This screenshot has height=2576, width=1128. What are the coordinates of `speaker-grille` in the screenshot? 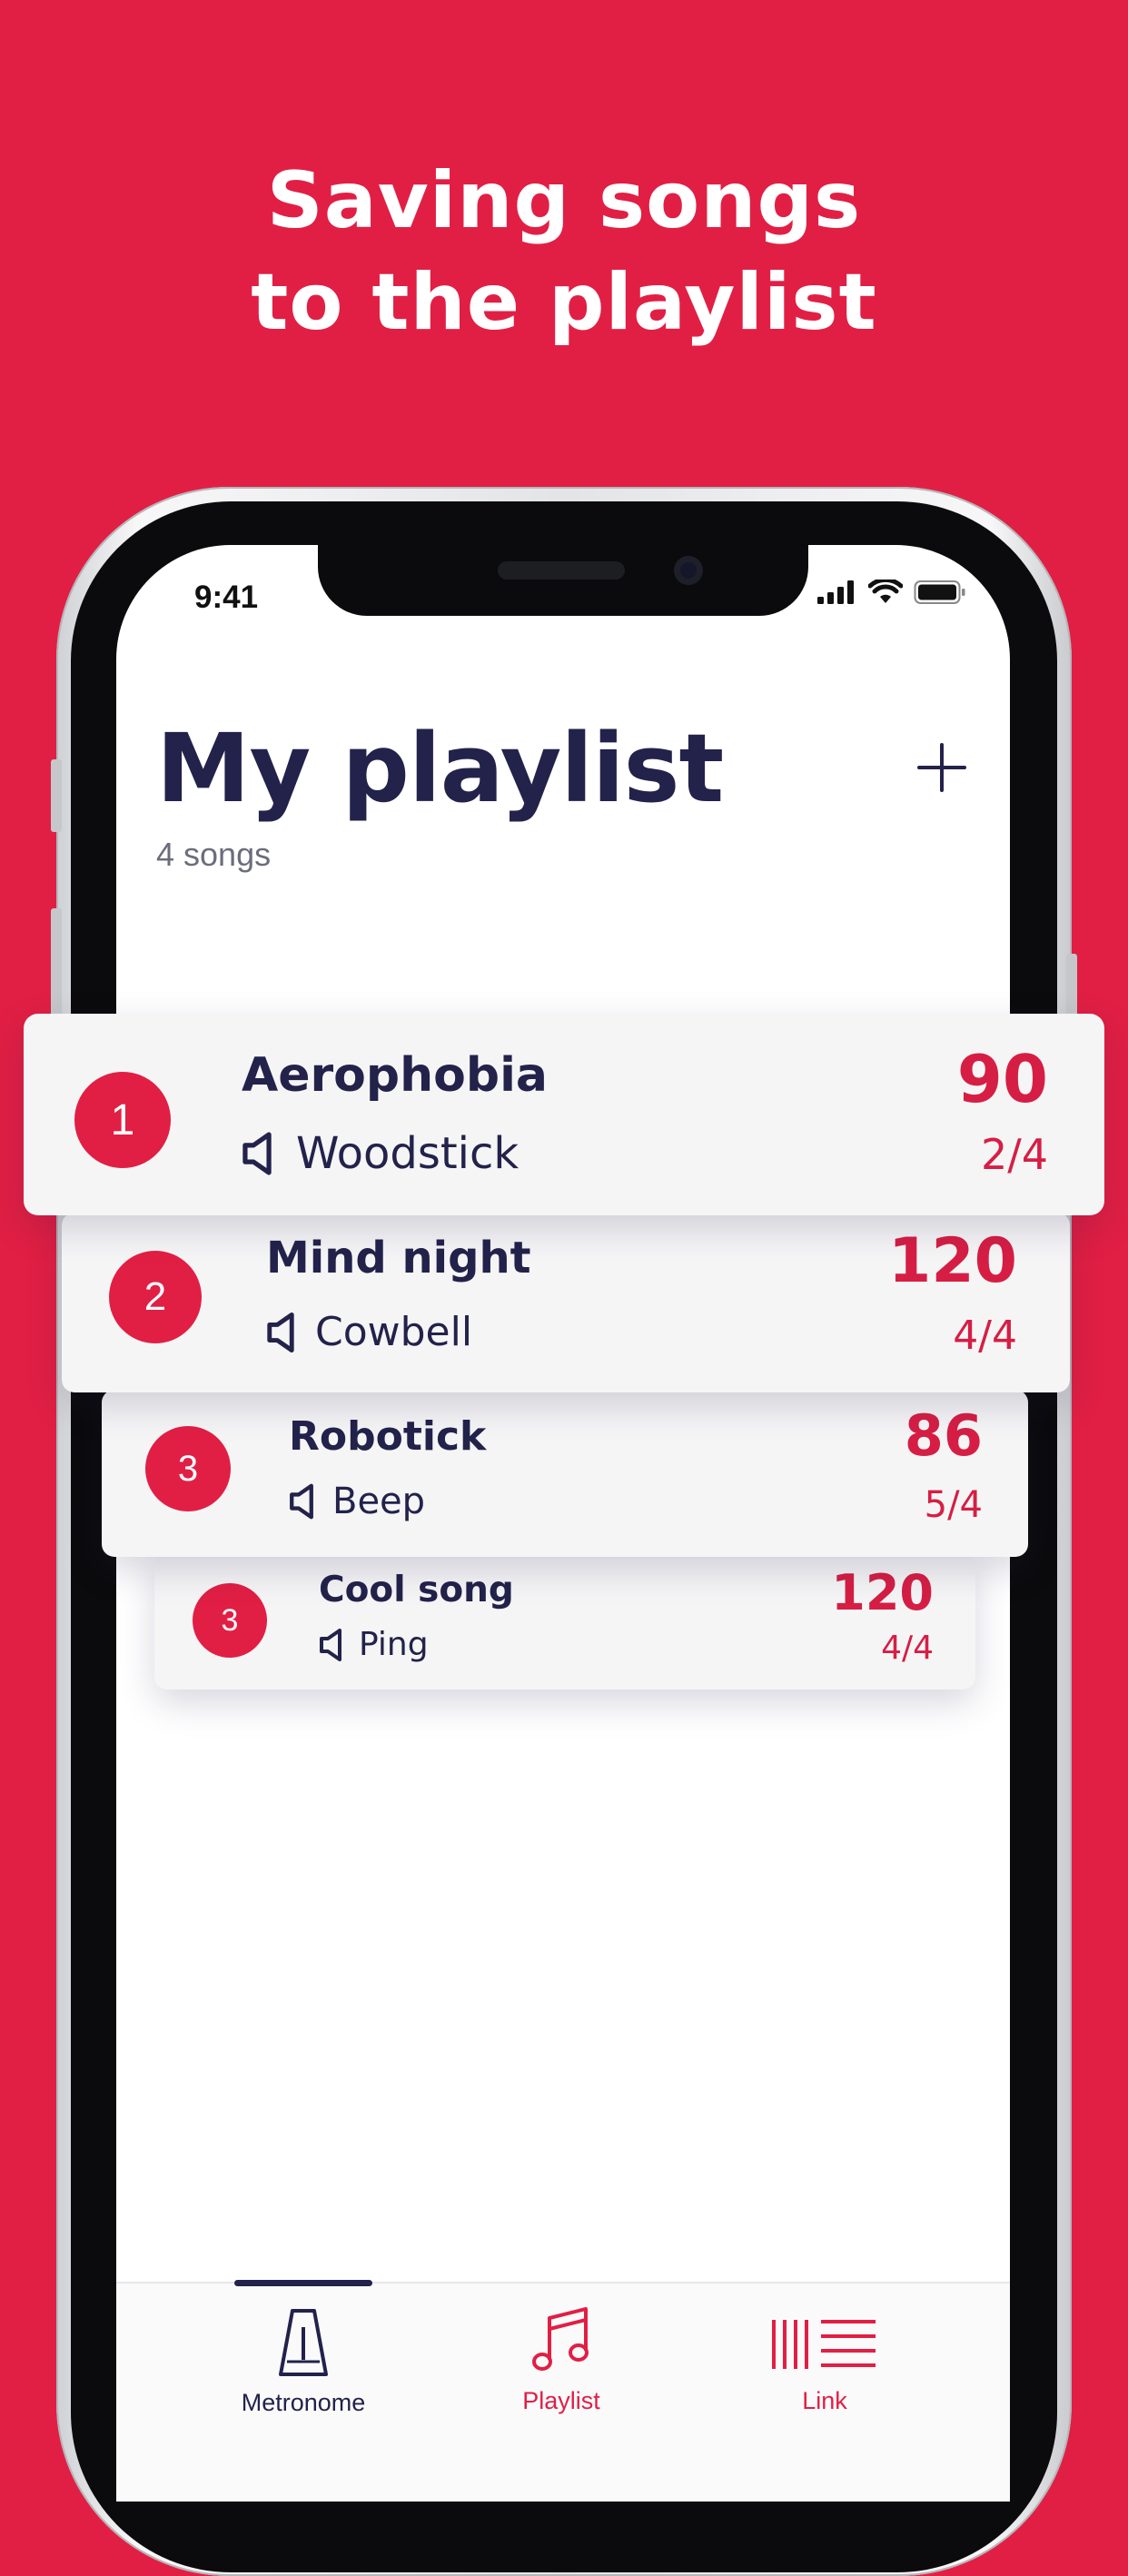 It's located at (561, 570).